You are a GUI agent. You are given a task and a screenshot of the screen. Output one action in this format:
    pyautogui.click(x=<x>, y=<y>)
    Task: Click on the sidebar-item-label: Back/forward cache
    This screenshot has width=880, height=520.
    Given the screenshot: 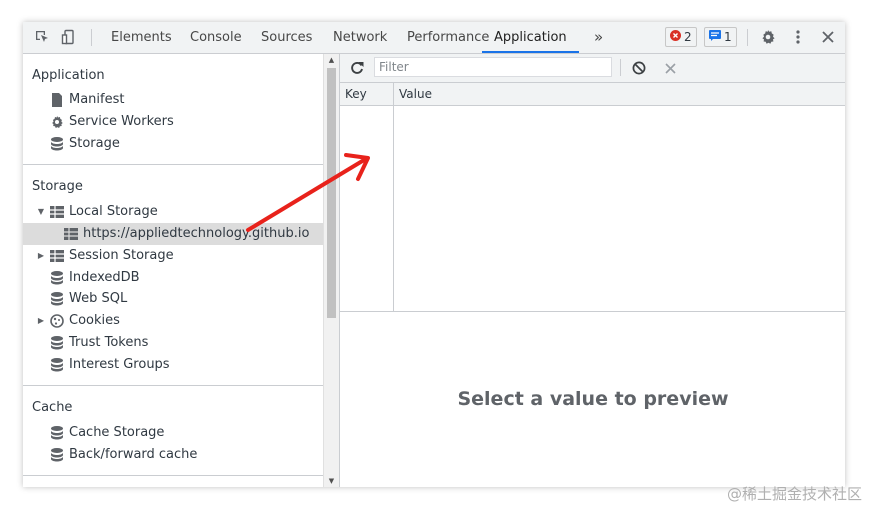 What is the action you would take?
    pyautogui.click(x=133, y=454)
    